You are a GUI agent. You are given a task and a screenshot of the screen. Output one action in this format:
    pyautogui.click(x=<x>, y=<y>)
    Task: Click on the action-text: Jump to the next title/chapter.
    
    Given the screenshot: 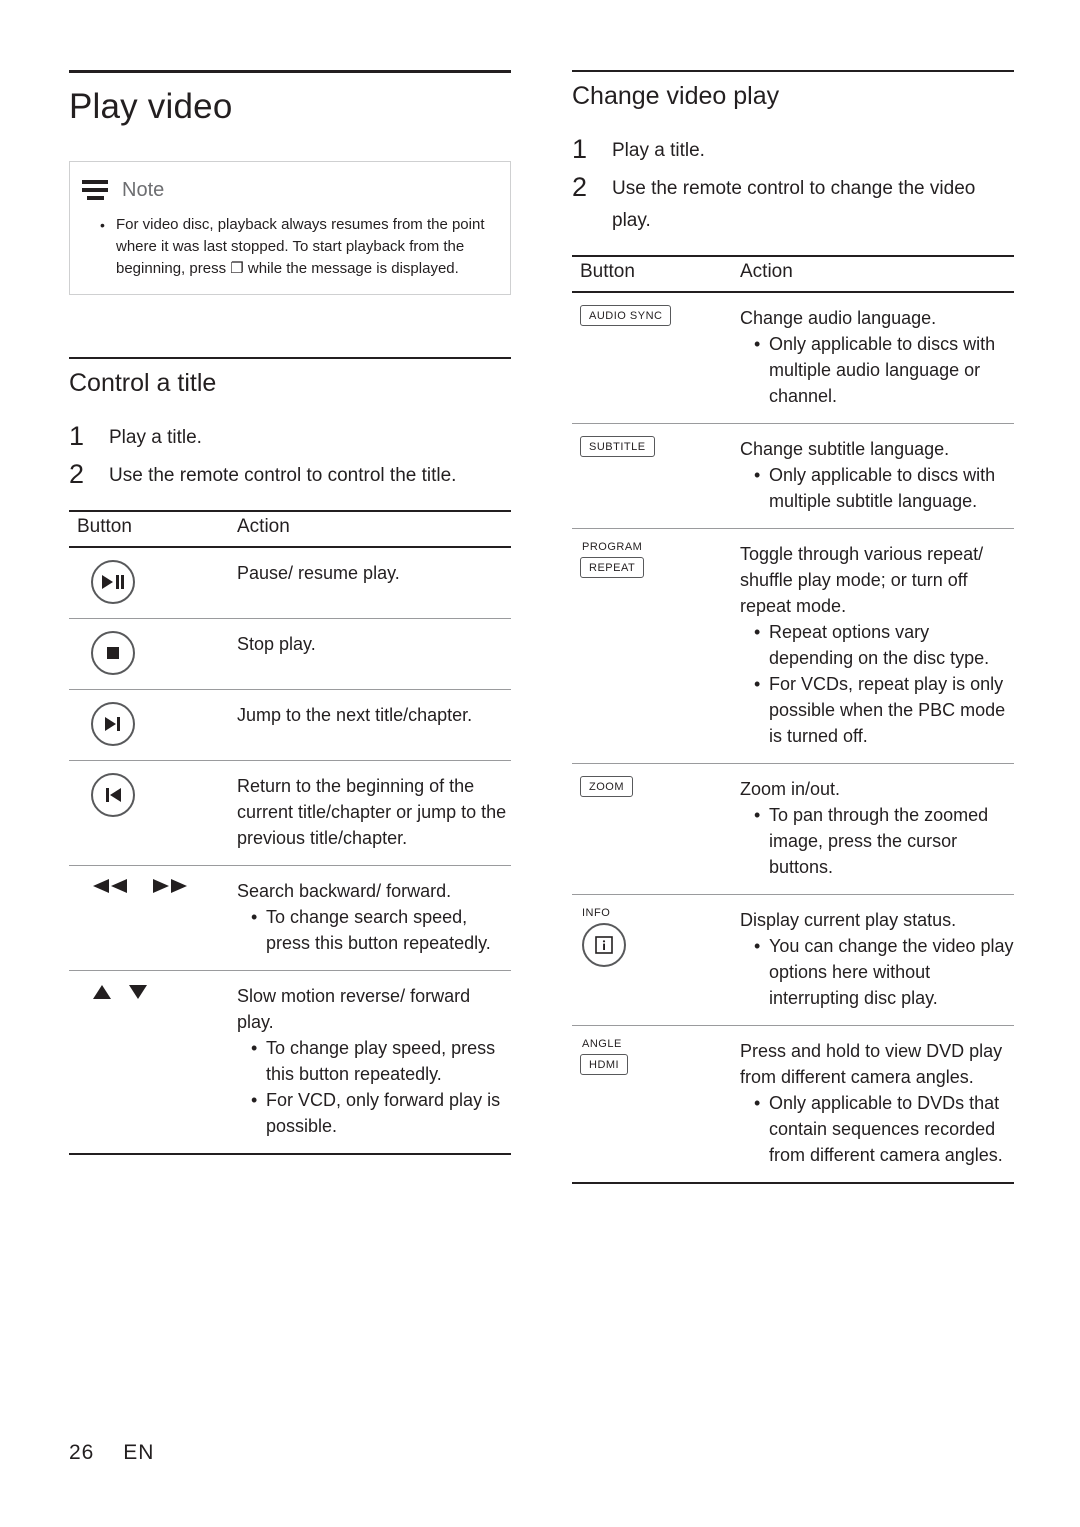 What is the action you would take?
    pyautogui.click(x=355, y=715)
    